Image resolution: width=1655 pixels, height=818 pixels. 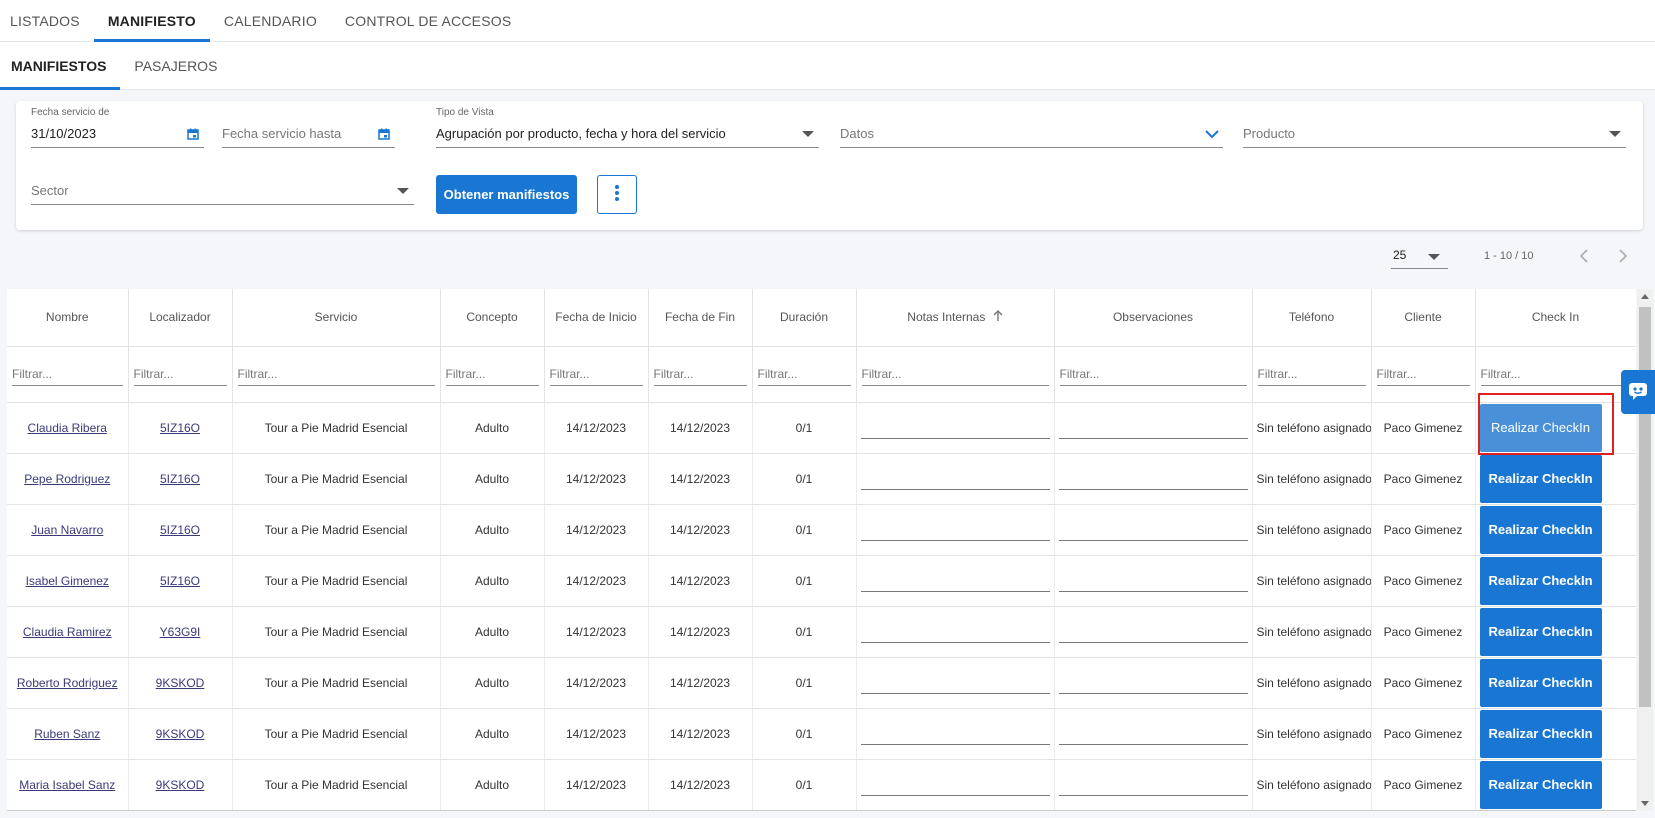 I want to click on scrollbar-thumb, so click(x=1645, y=507).